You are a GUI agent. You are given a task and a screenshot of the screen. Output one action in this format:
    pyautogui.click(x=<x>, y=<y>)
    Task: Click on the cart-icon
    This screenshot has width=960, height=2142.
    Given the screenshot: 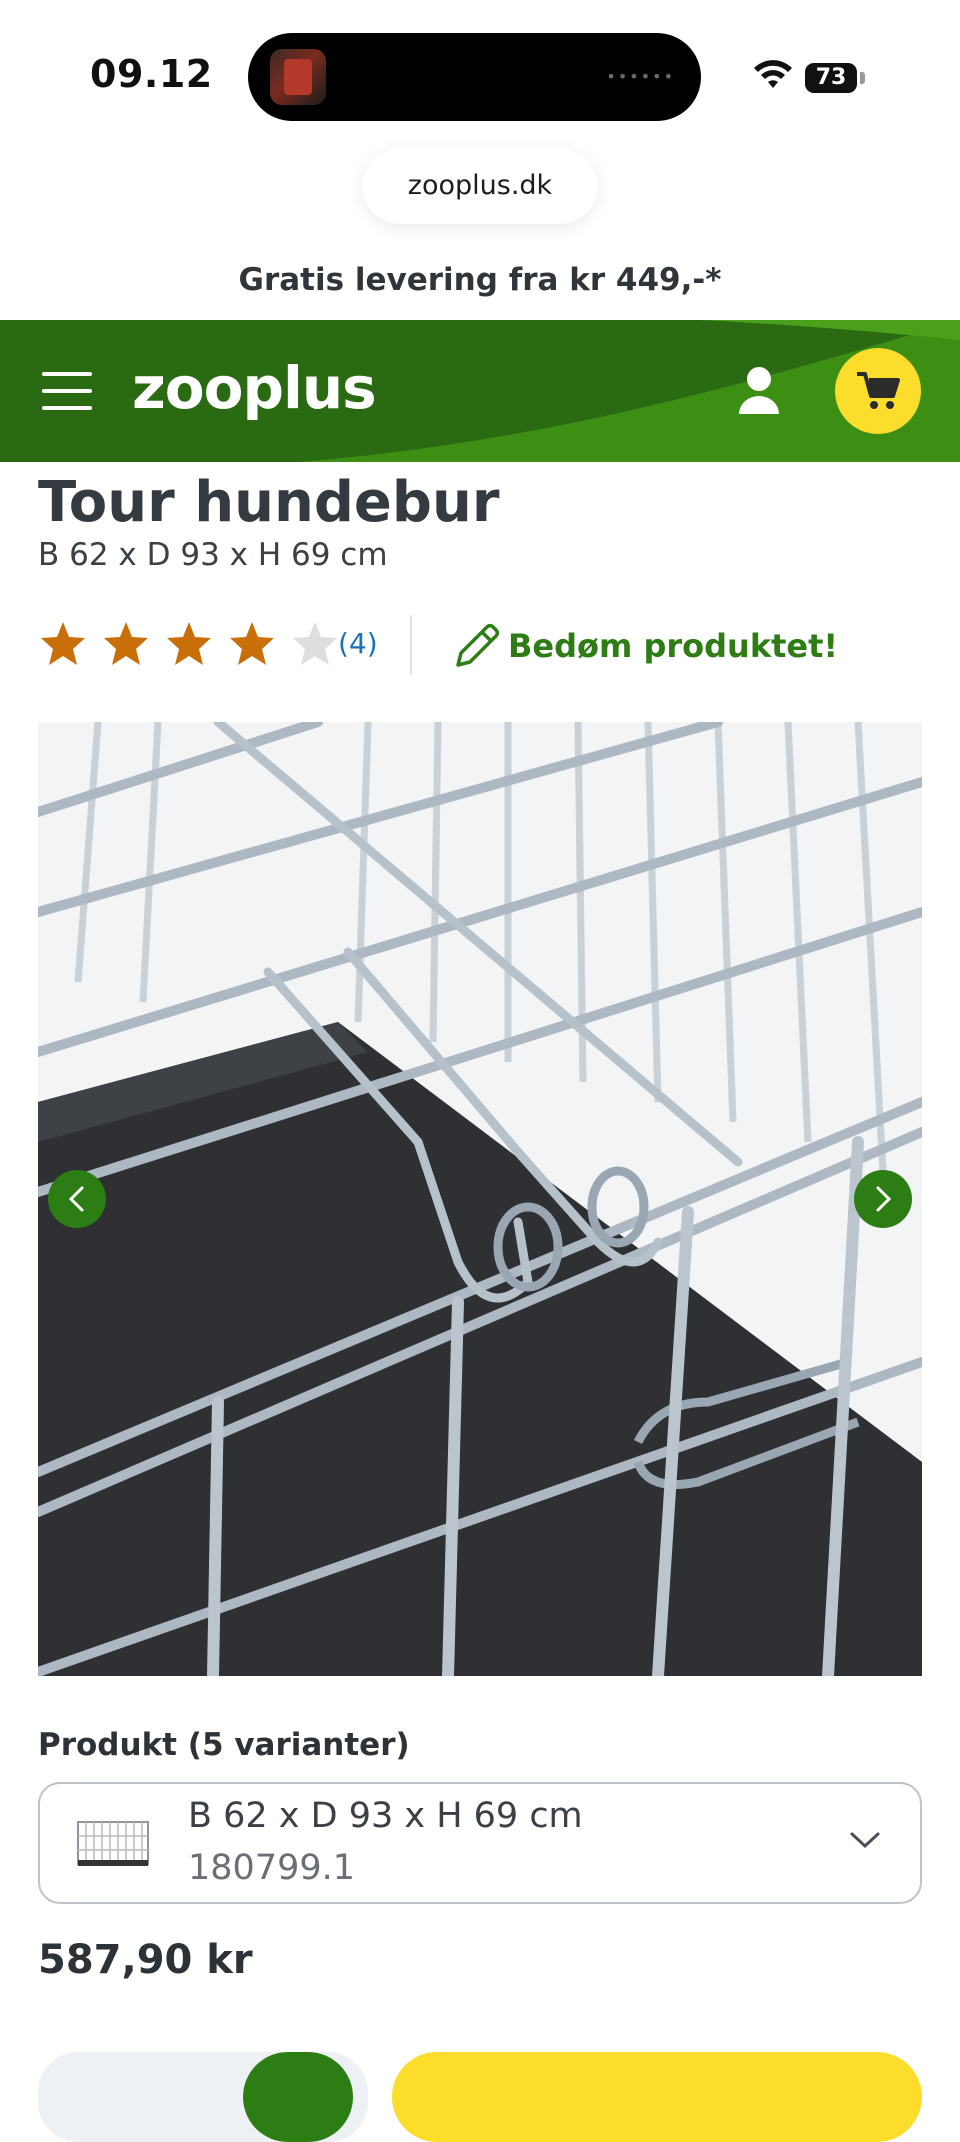 What is the action you would take?
    pyautogui.click(x=878, y=390)
    